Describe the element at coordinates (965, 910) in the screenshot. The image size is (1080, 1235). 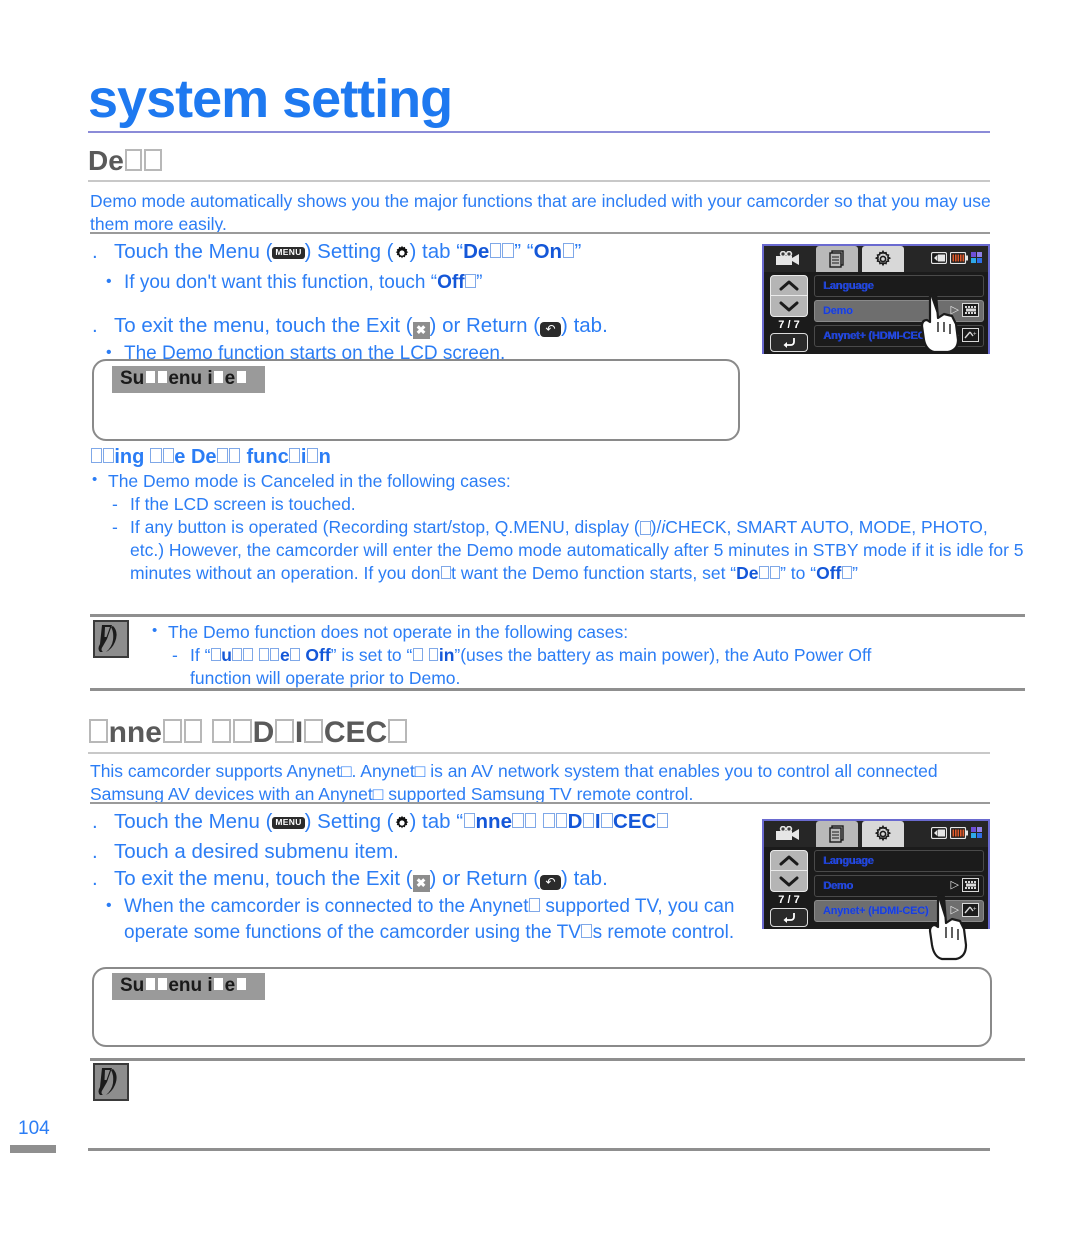
I see `menu-row-anynet-controls: ▷ +` at that location.